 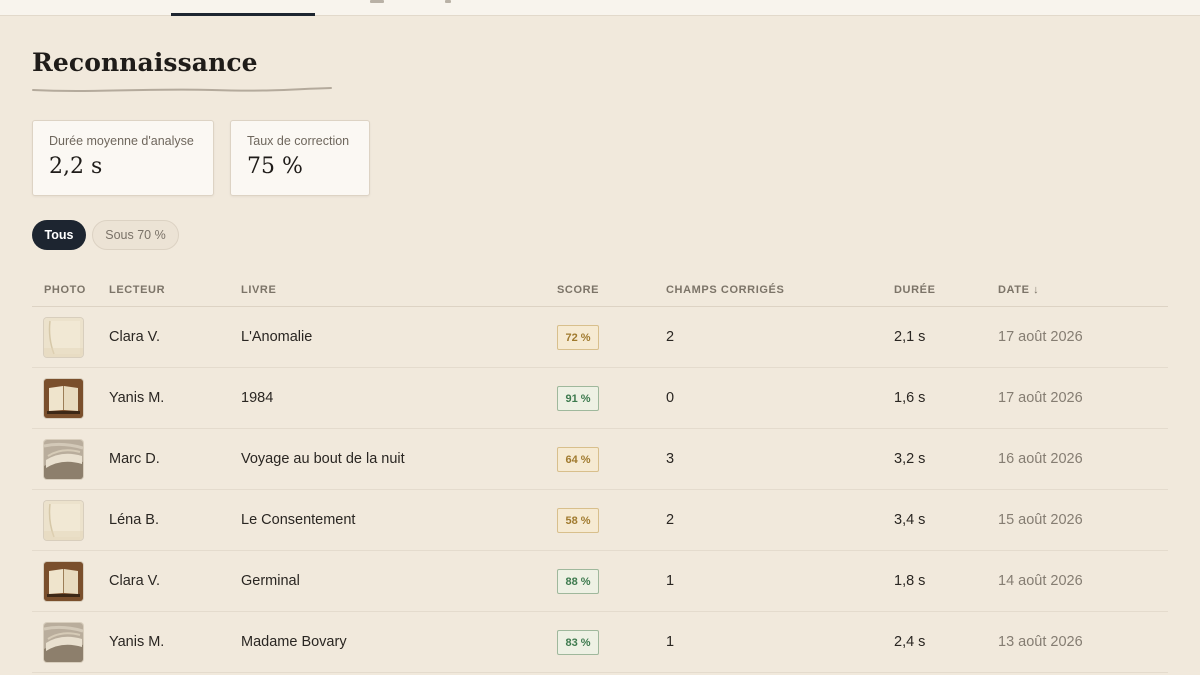 What do you see at coordinates (915, 290) in the screenshot?
I see `header-duration: DURÉE` at bounding box center [915, 290].